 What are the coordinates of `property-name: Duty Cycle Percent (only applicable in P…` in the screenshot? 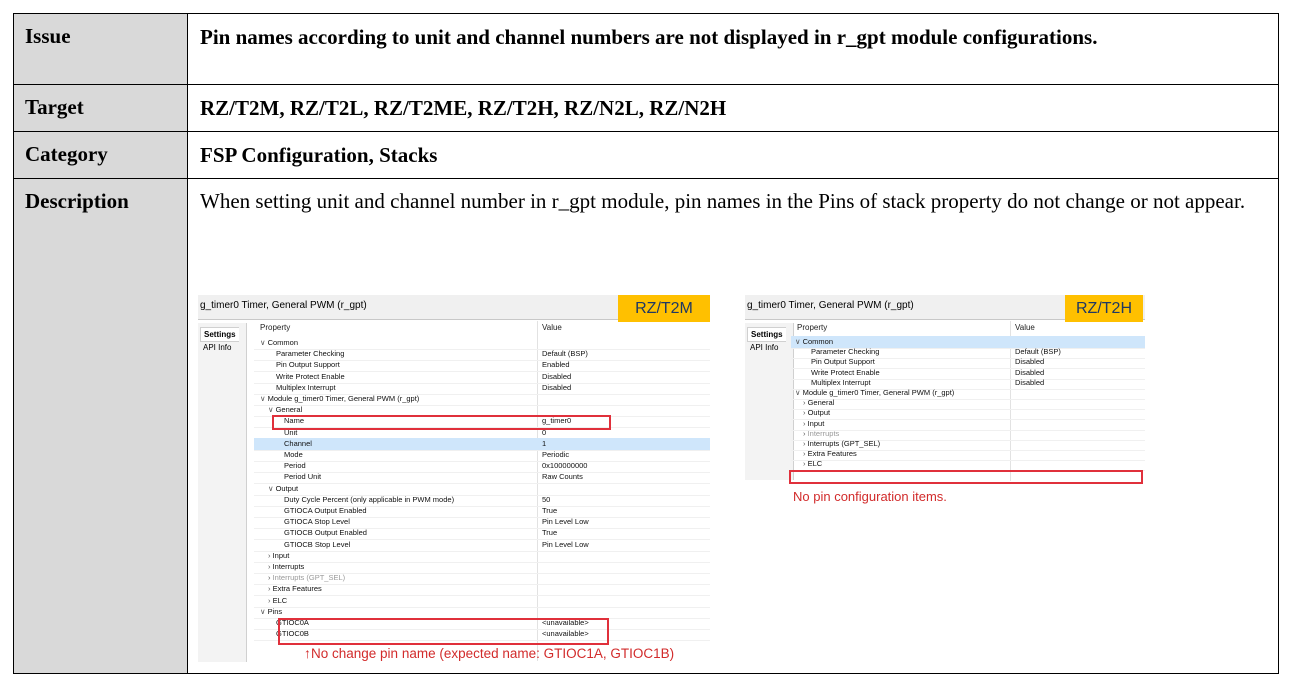 It's located at (369, 499).